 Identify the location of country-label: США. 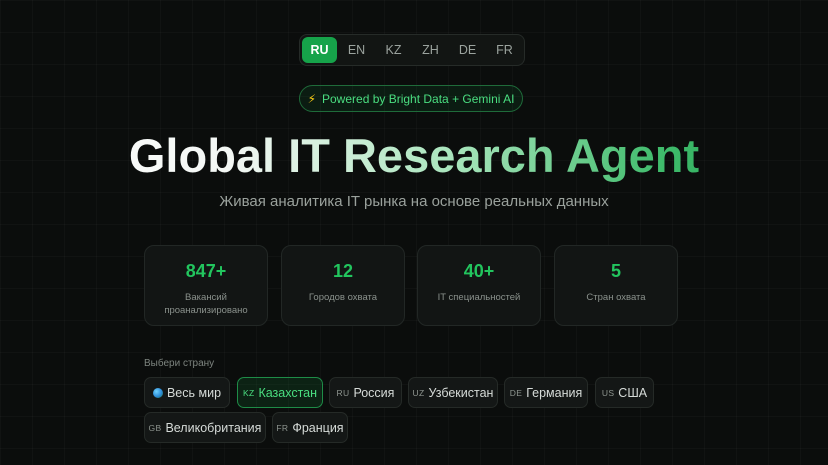
(633, 392).